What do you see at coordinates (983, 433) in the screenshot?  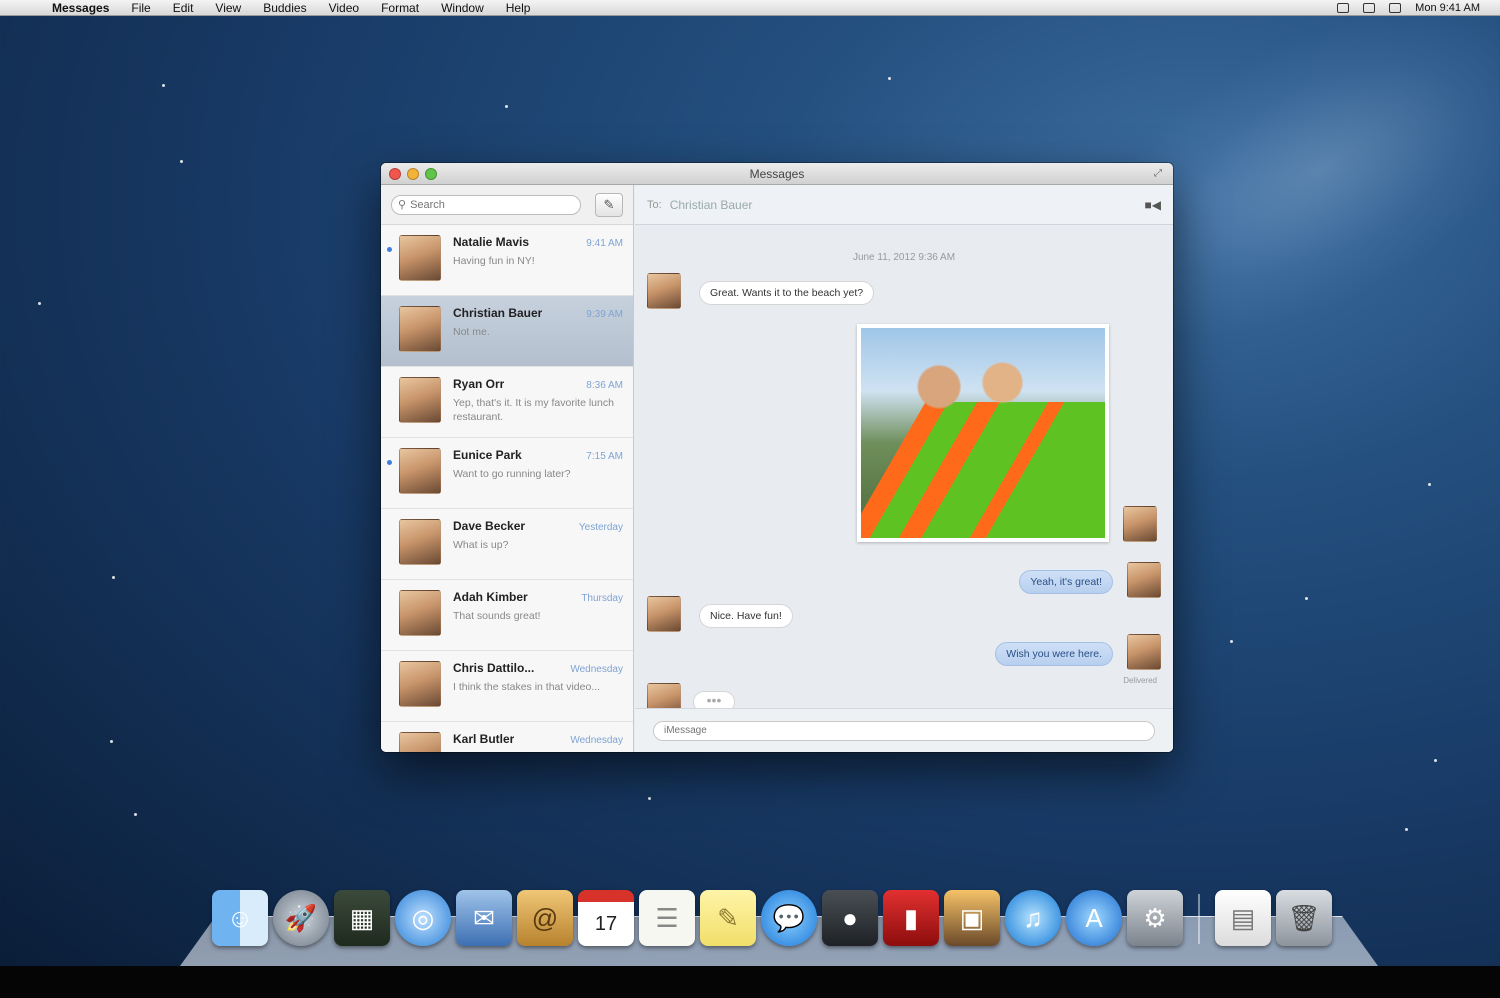 I see `shared-photo` at bounding box center [983, 433].